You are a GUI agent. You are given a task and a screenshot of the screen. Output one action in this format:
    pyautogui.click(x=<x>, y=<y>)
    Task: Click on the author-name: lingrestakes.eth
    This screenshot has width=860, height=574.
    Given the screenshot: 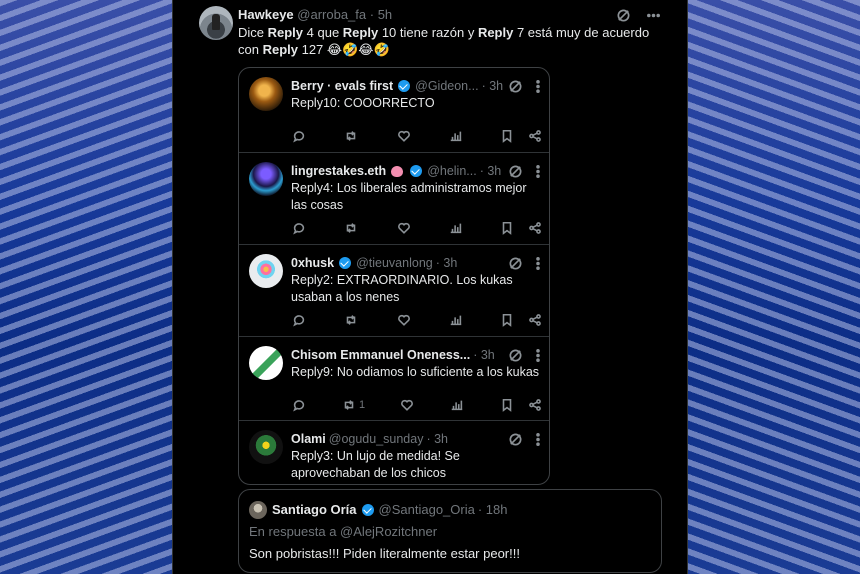 What is the action you would take?
    pyautogui.click(x=338, y=171)
    